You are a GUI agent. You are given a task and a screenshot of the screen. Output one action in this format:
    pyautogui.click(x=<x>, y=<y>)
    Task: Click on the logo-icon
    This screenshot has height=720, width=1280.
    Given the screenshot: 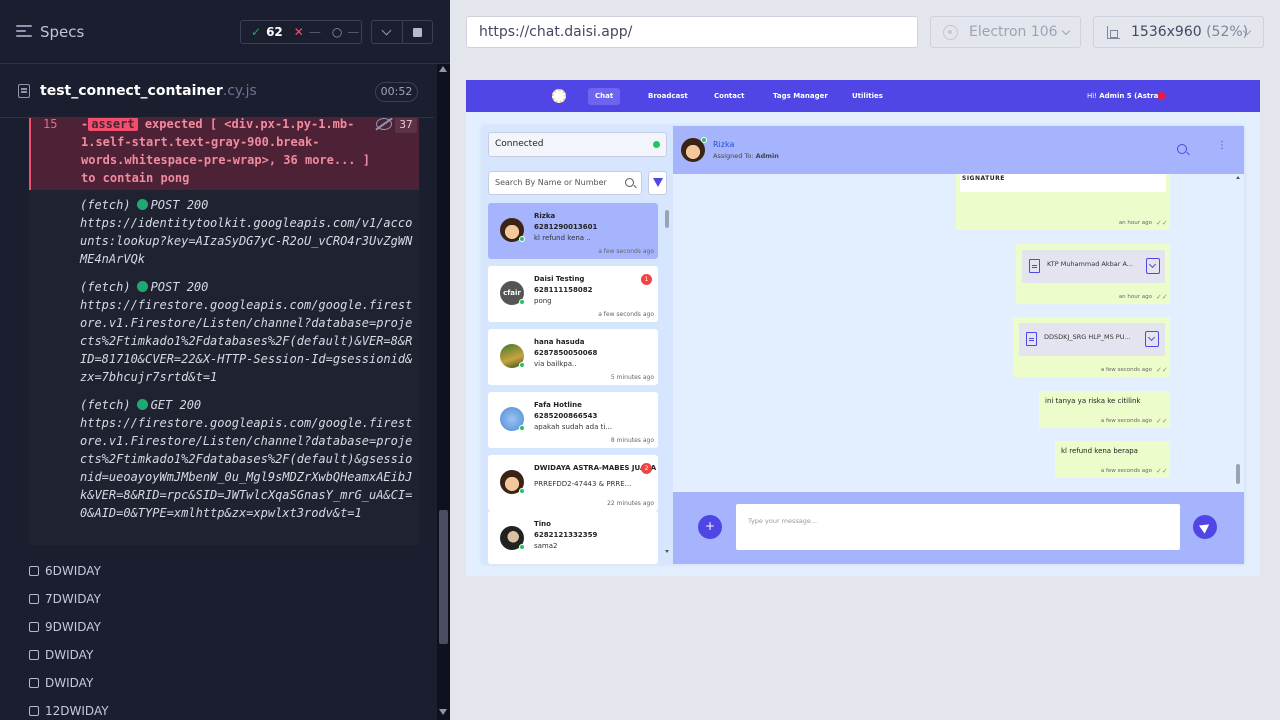 What is the action you would take?
    pyautogui.click(x=559, y=96)
    